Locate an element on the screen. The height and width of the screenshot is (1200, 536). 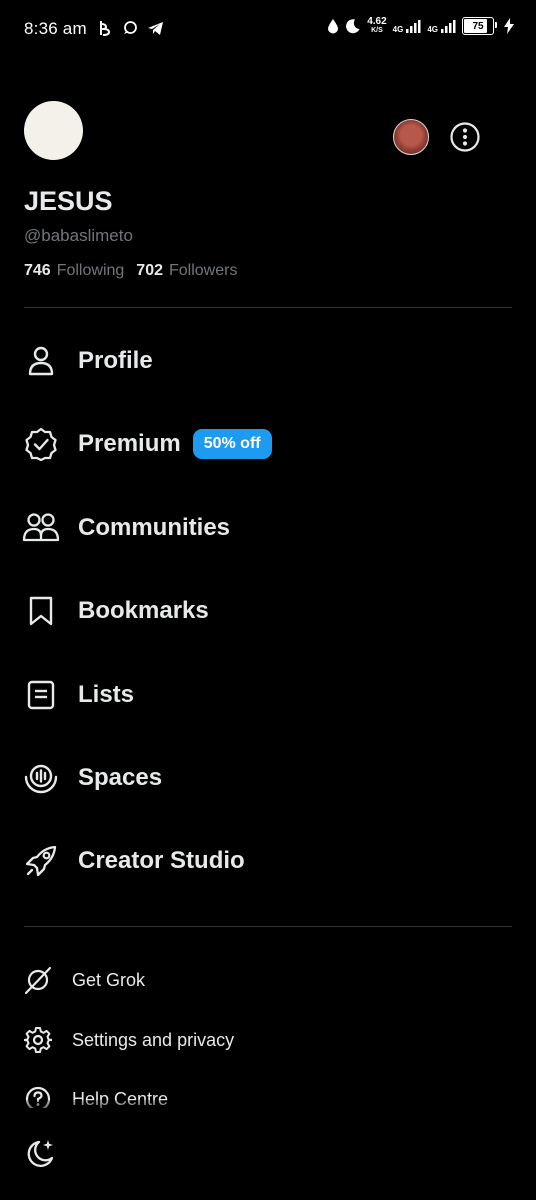
status-bar: 8:36 am 4.62 K/S 4G 4G 75 is located at coordinates (268, 30).